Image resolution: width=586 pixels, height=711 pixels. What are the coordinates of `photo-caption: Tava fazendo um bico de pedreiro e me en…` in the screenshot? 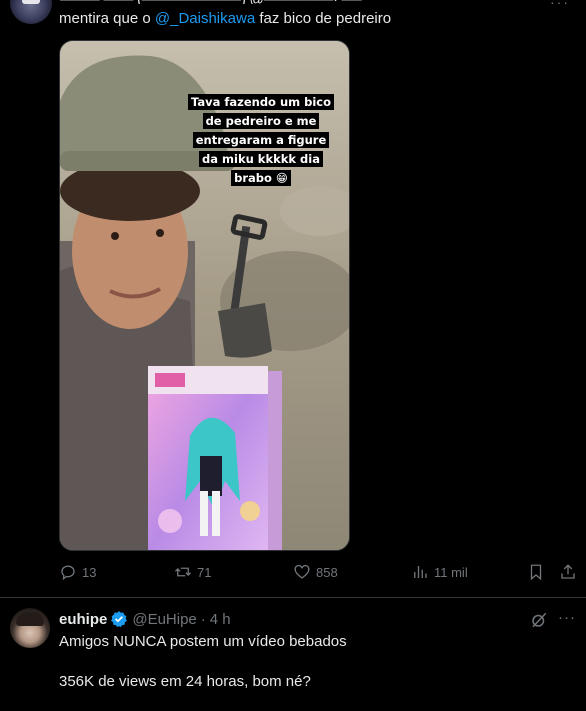 It's located at (261, 140).